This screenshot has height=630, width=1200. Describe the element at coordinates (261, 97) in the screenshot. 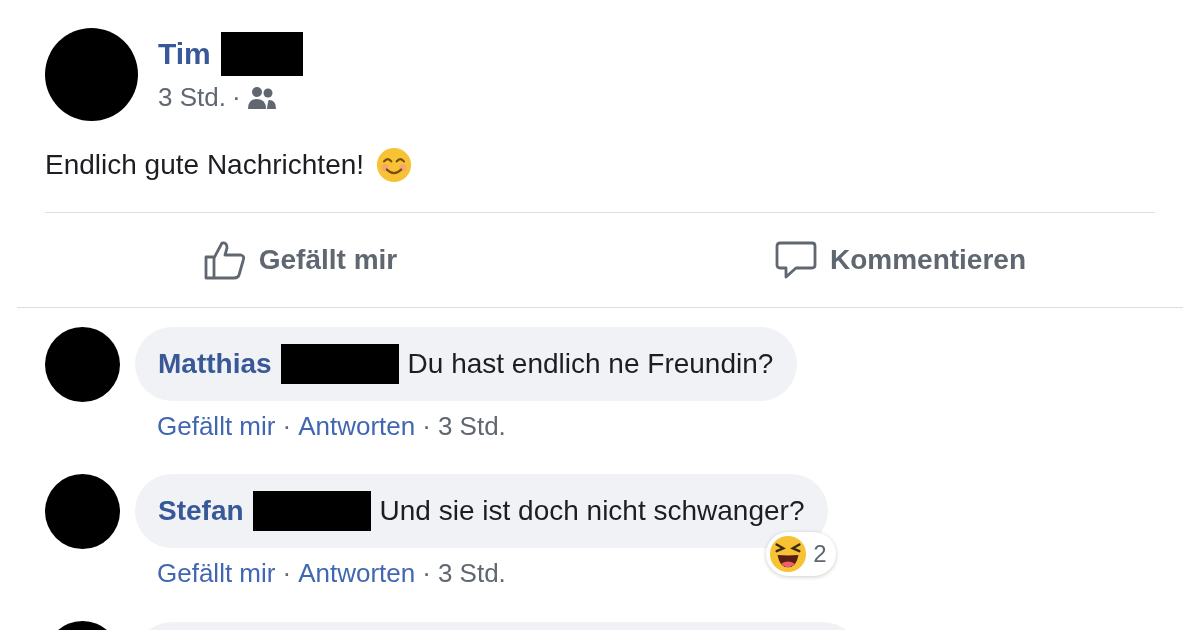

I see `people-icon` at that location.